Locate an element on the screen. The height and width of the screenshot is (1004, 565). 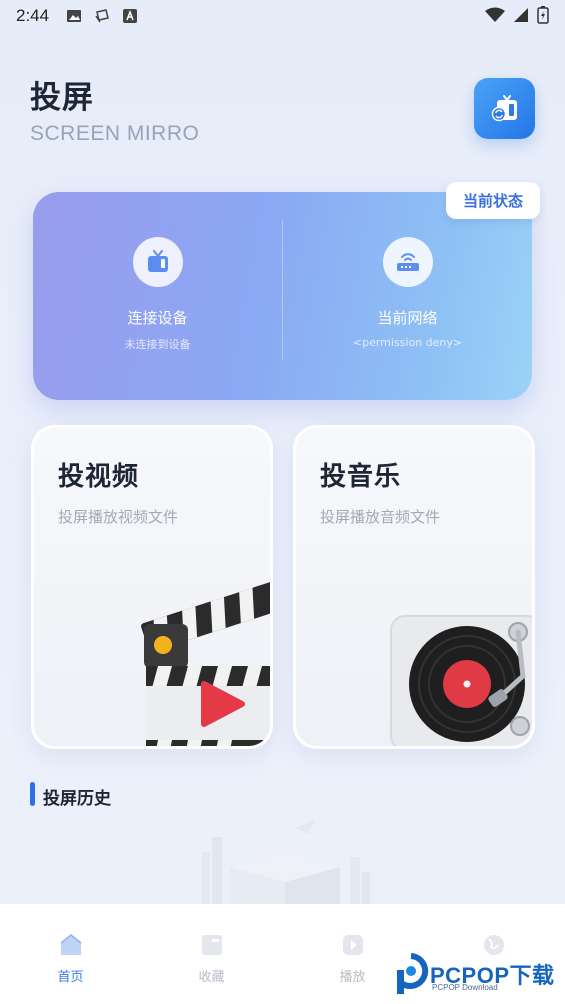
network-value: <permission deny> is located at coordinates (407, 342).